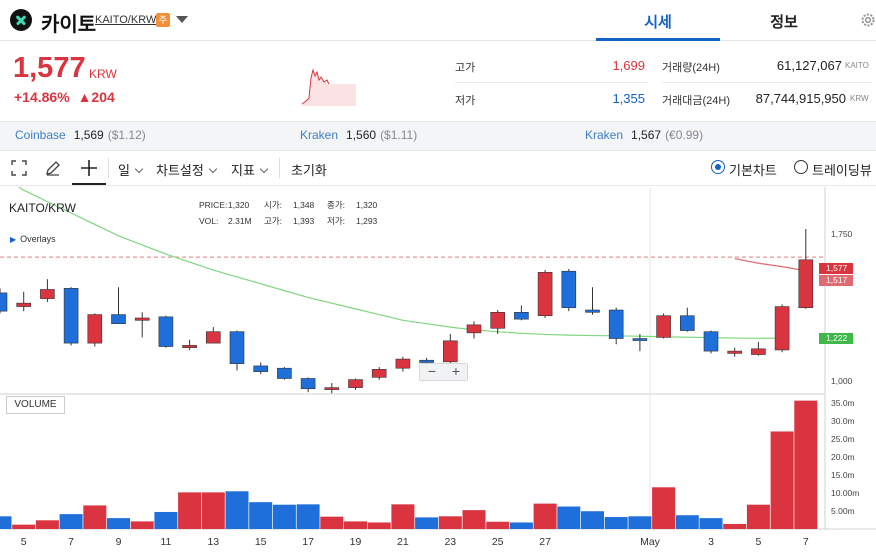 This screenshot has height=553, width=876. What do you see at coordinates (240, 221) in the screenshot?
I see `legend-vol: 2.31M` at bounding box center [240, 221].